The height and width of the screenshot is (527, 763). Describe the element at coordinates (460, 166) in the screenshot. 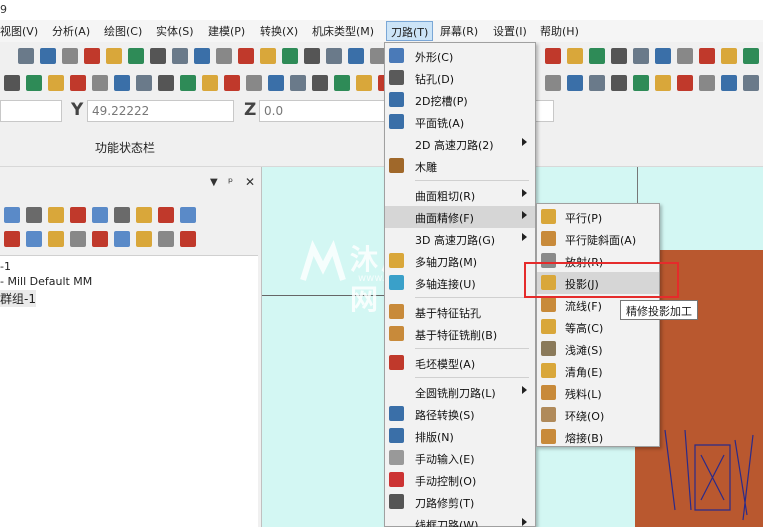

I see `toolpath-menu-item-5: 木雕` at that location.